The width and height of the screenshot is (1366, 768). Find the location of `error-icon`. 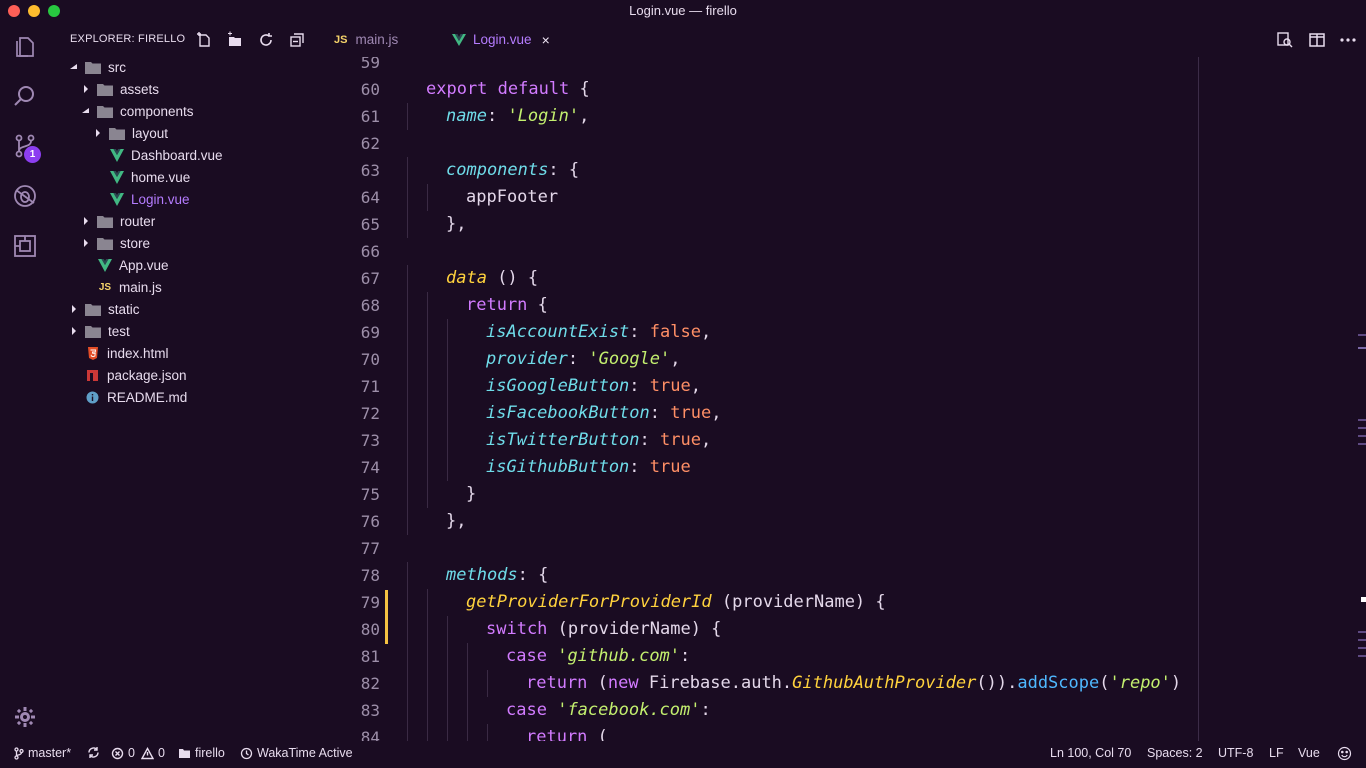

error-icon is located at coordinates (117, 753).